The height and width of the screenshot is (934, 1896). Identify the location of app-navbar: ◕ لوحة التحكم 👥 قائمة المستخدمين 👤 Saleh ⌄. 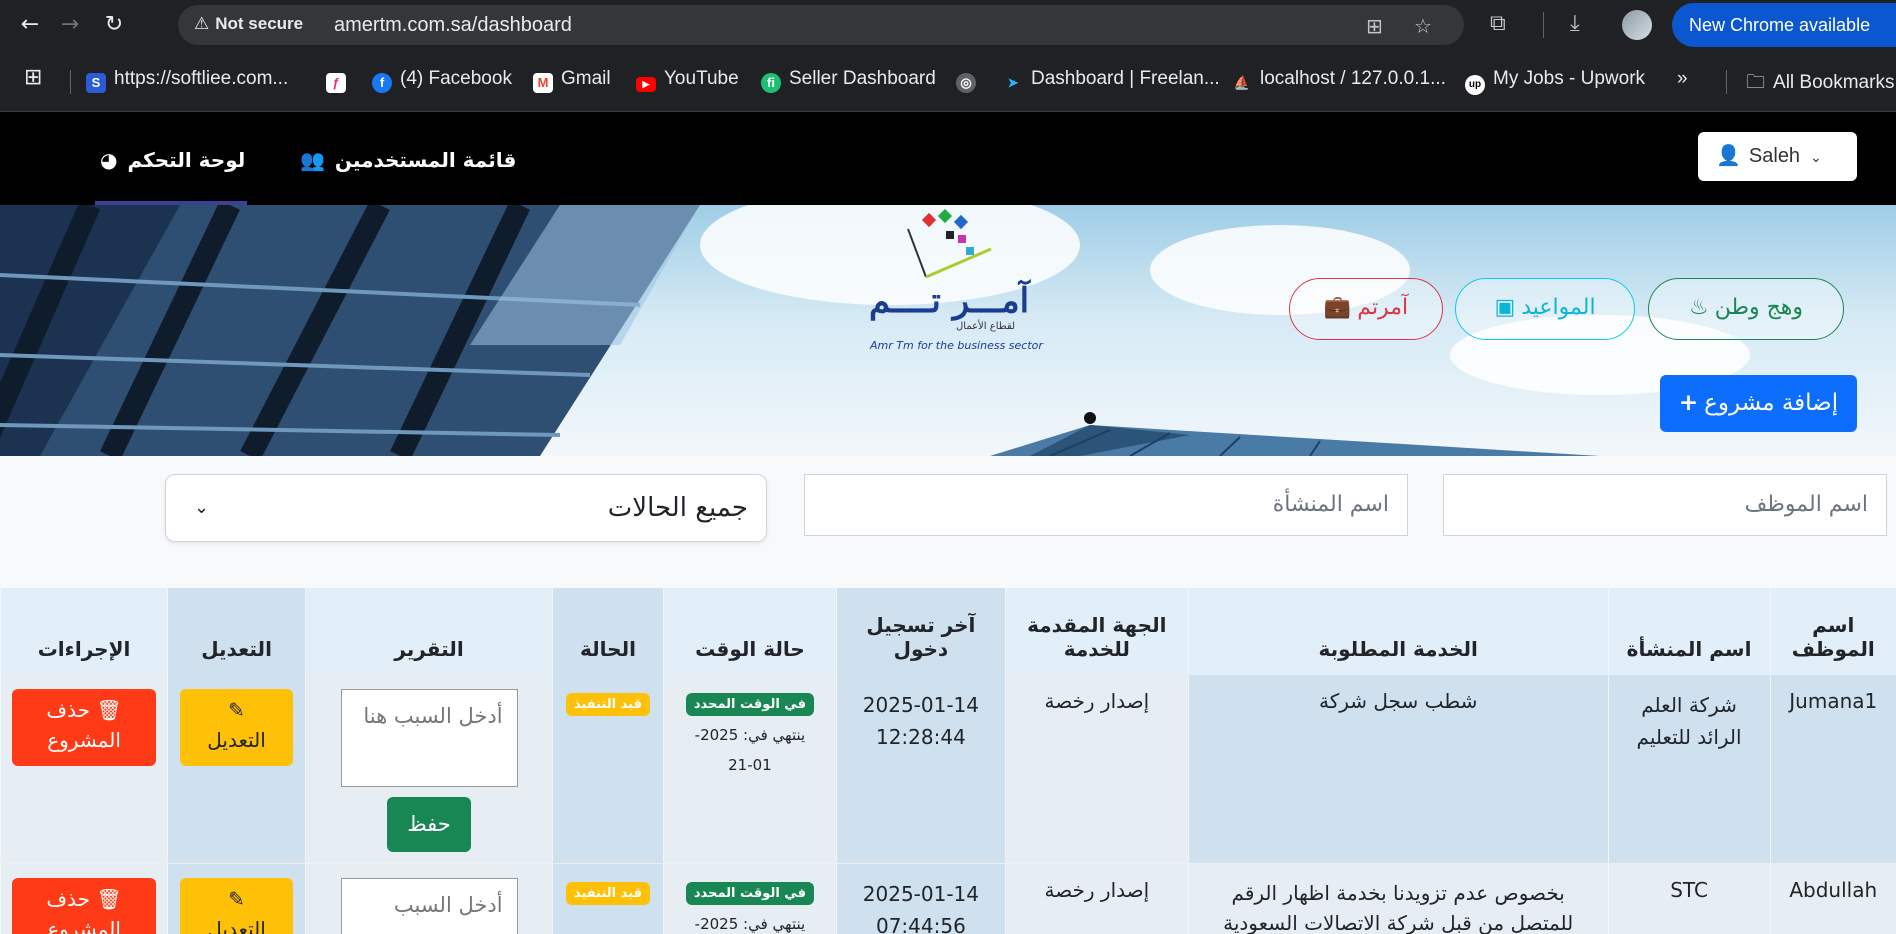
(948, 158).